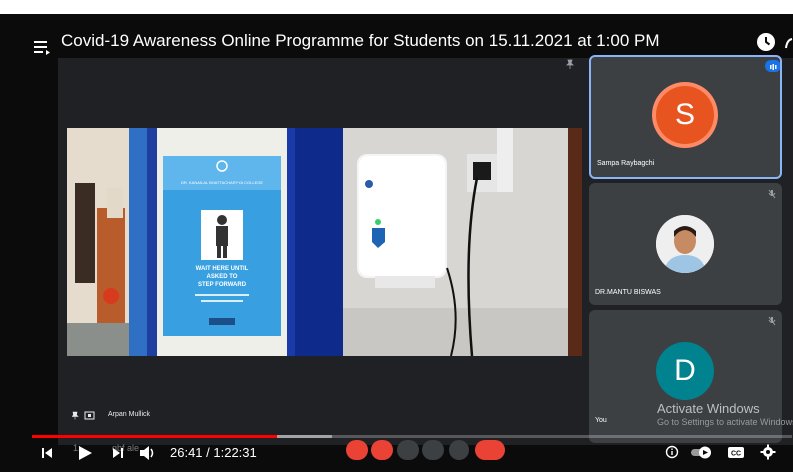 This screenshot has width=793, height=472. I want to click on end-call-button, so click(490, 450).